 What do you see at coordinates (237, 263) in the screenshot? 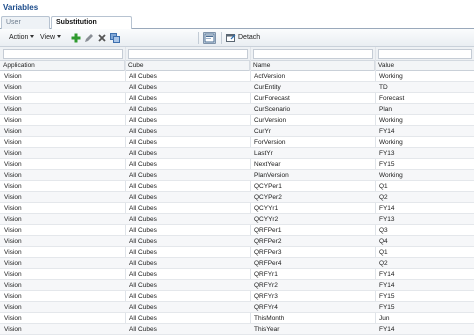
I see `table-row: Vision All Cubes QRFPer4 Q2` at bounding box center [237, 263].